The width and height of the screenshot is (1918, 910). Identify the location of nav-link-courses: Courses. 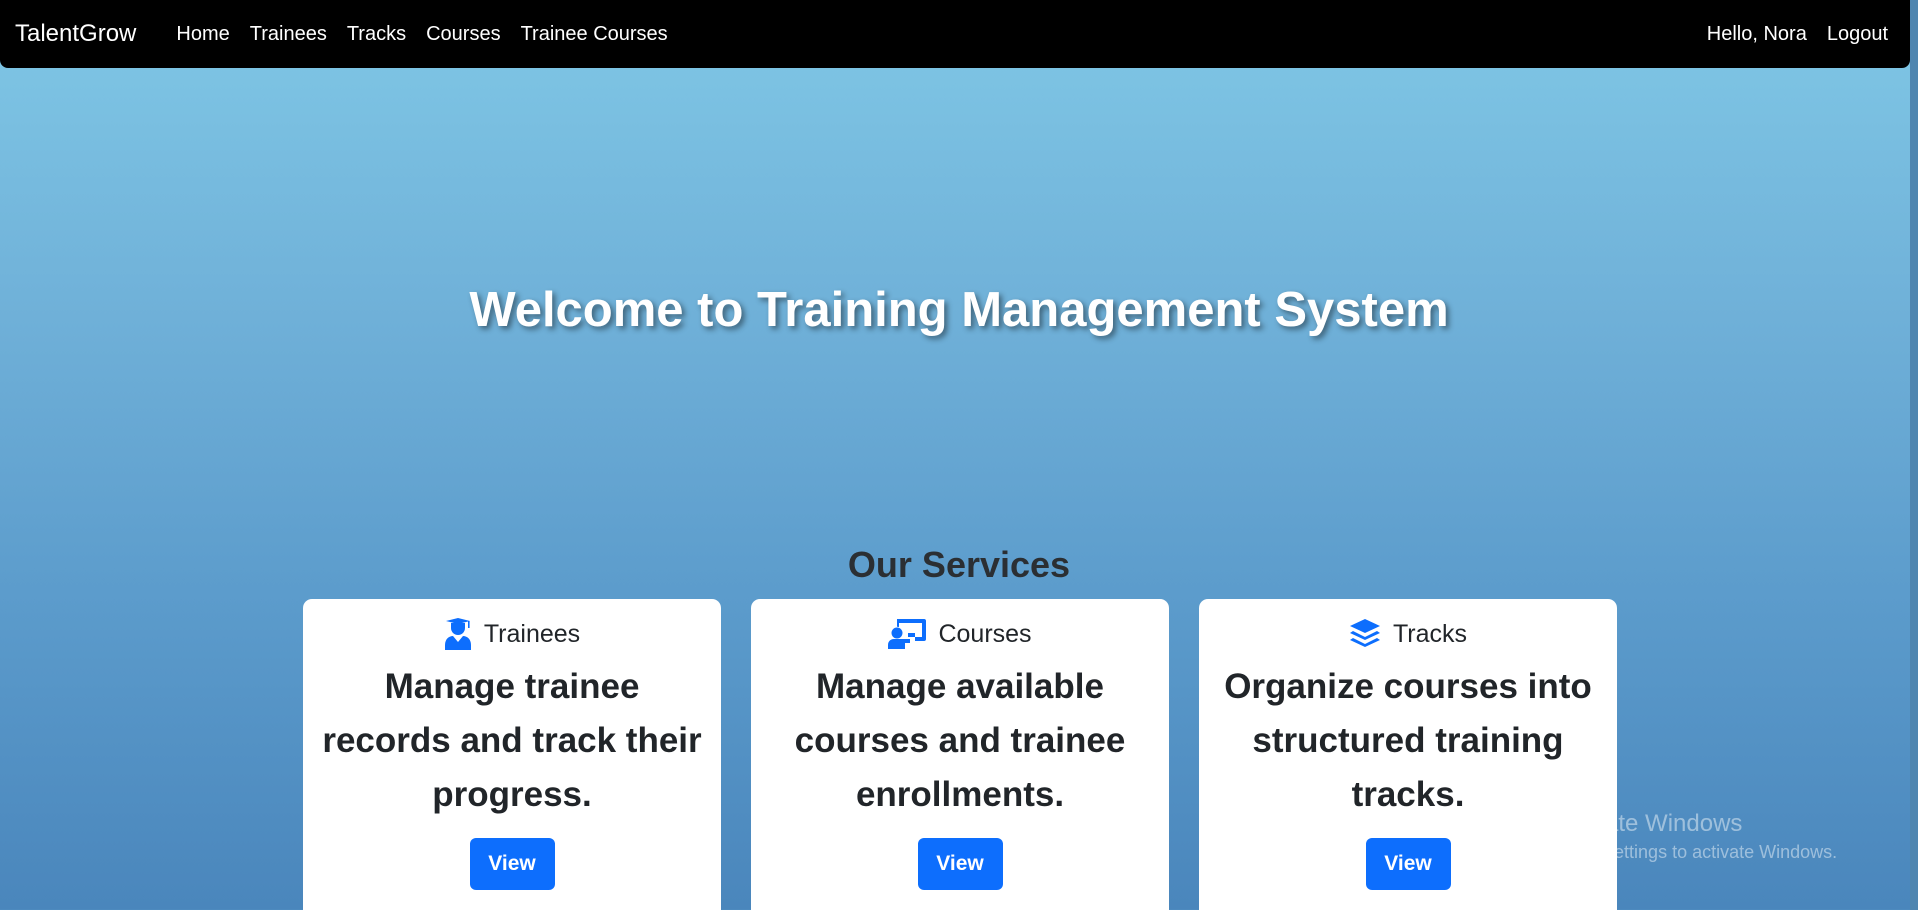
(463, 34).